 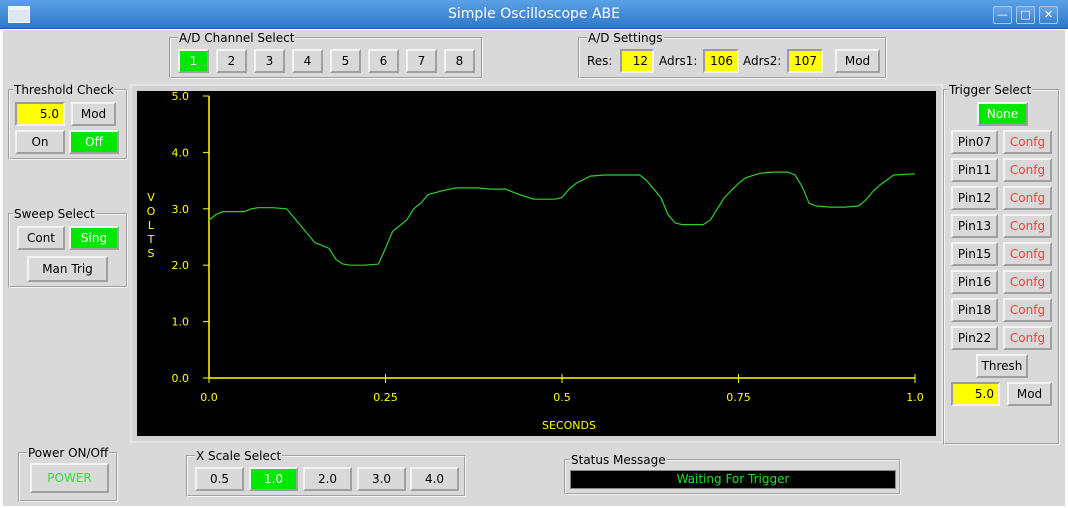 I want to click on threshold-check-legend: Threshold Check, so click(x=64, y=90).